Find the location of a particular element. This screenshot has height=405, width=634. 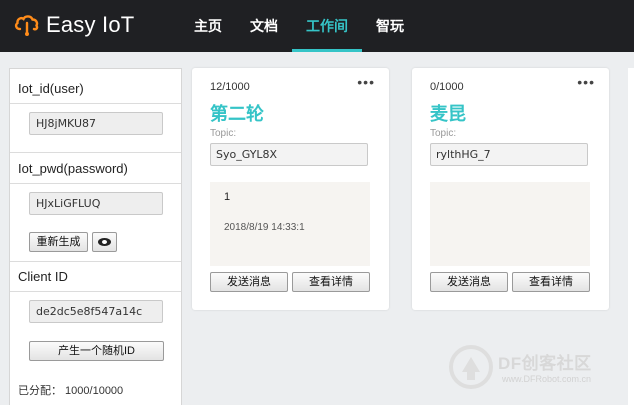

message-count: 0/1000 is located at coordinates (447, 87).